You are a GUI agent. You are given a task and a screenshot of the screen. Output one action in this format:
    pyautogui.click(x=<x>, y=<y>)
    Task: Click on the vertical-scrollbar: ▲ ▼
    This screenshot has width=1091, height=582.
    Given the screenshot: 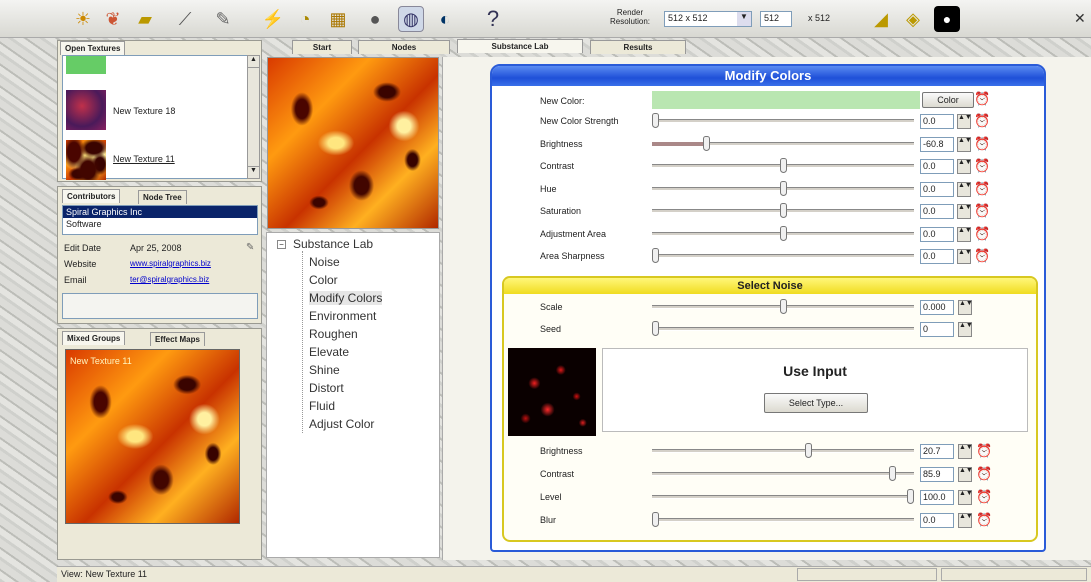 What is the action you would take?
    pyautogui.click(x=253, y=117)
    